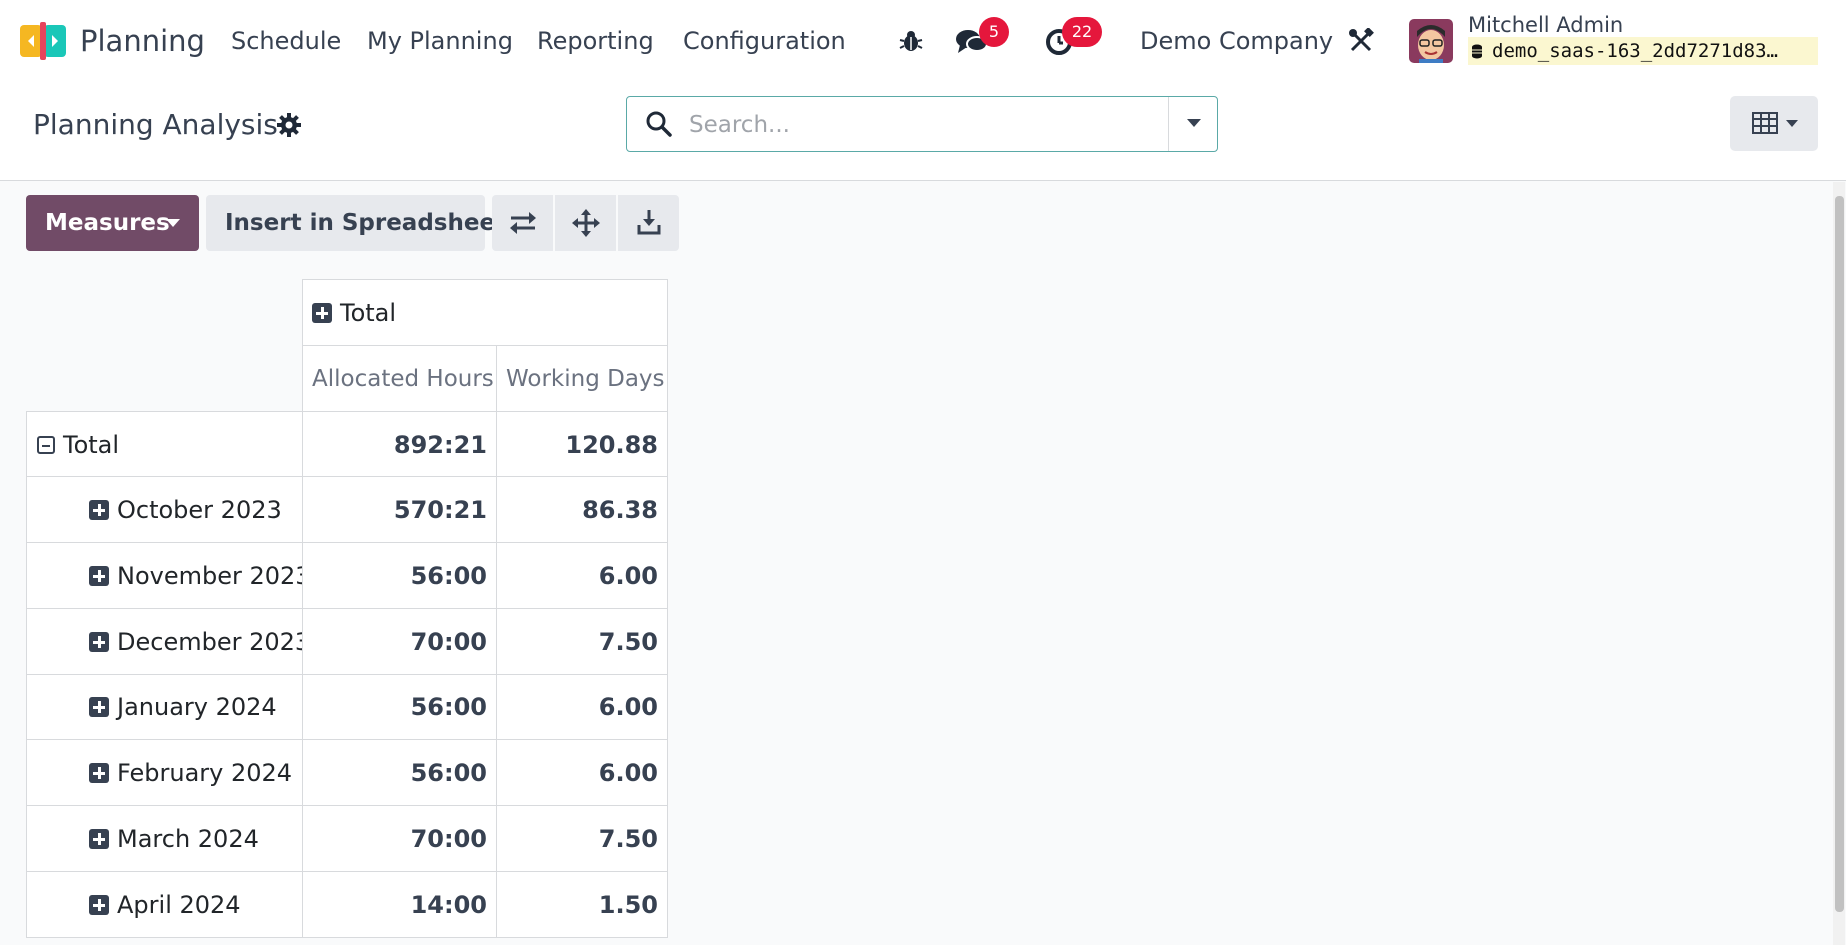  Describe the element at coordinates (628, 905) in the screenshot. I see `cell-value: 1.50` at that location.